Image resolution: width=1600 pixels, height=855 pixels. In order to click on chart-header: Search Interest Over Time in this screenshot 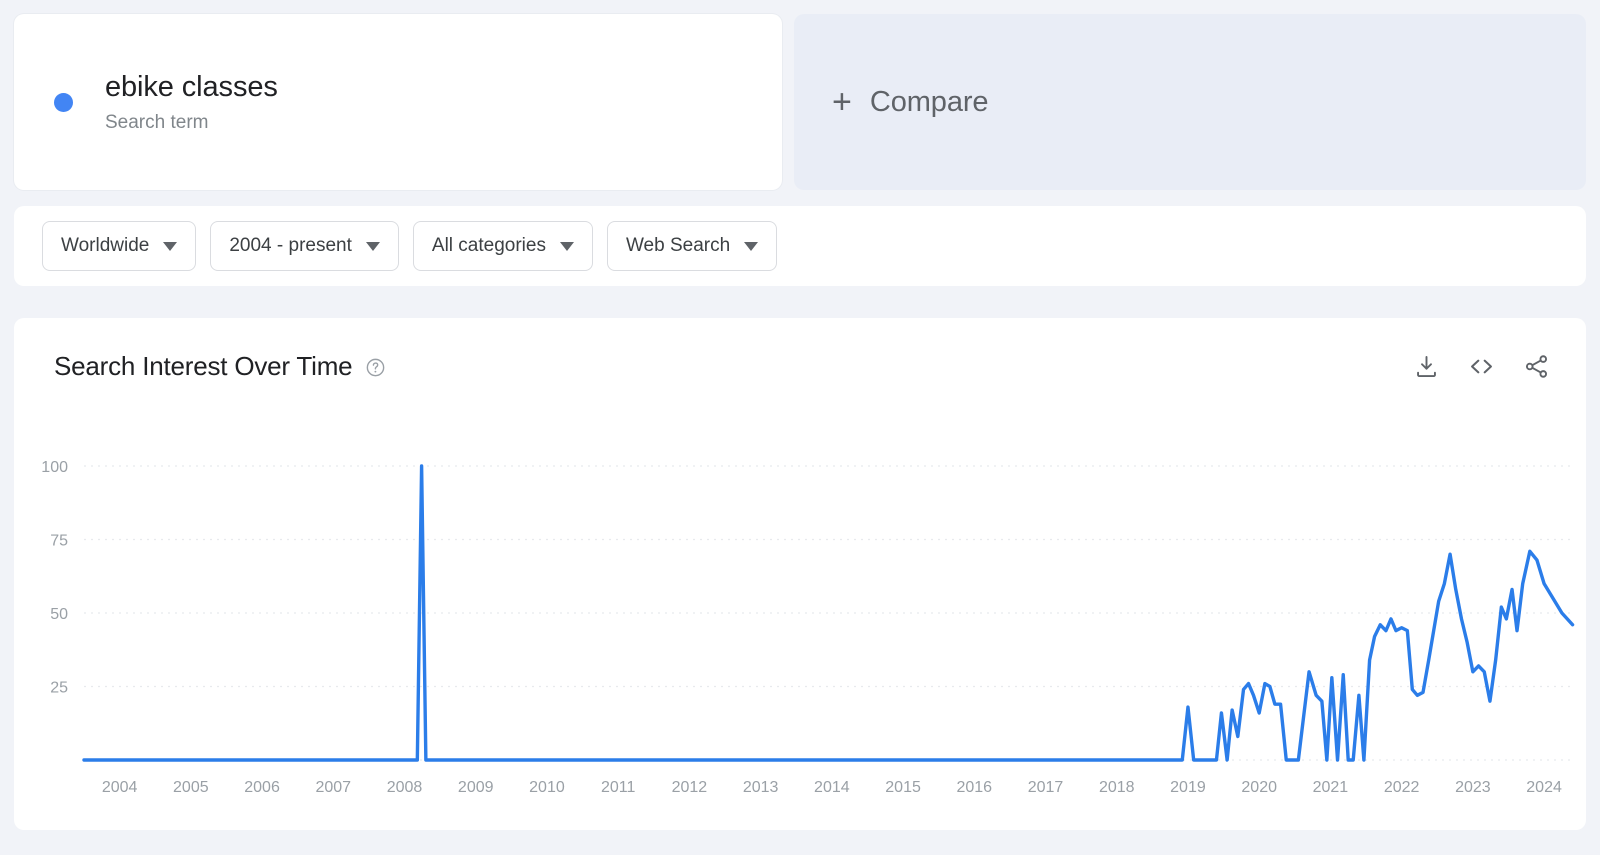, I will do `click(800, 366)`.